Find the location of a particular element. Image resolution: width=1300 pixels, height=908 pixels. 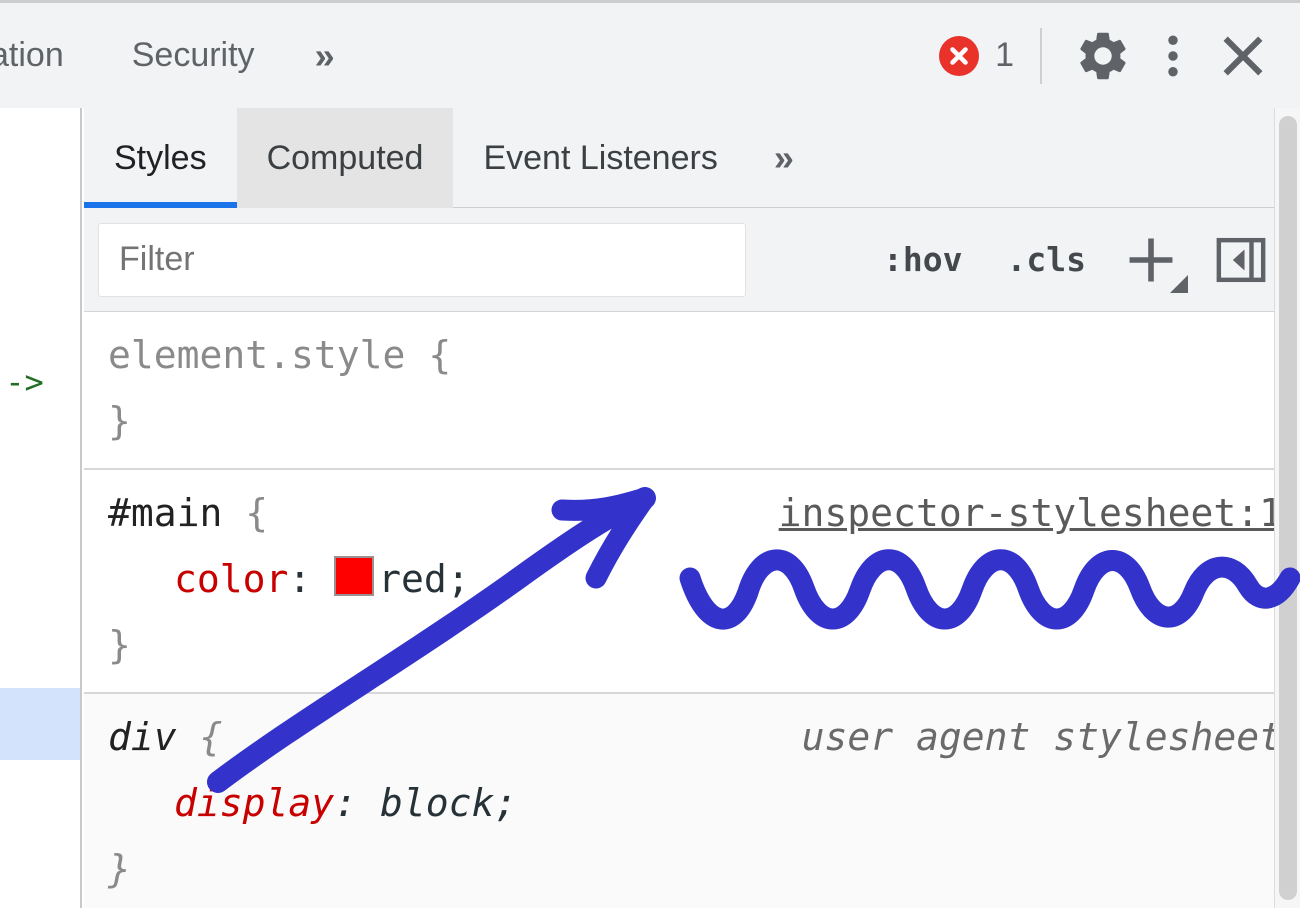

tab-styles: Styles is located at coordinates (160, 158).